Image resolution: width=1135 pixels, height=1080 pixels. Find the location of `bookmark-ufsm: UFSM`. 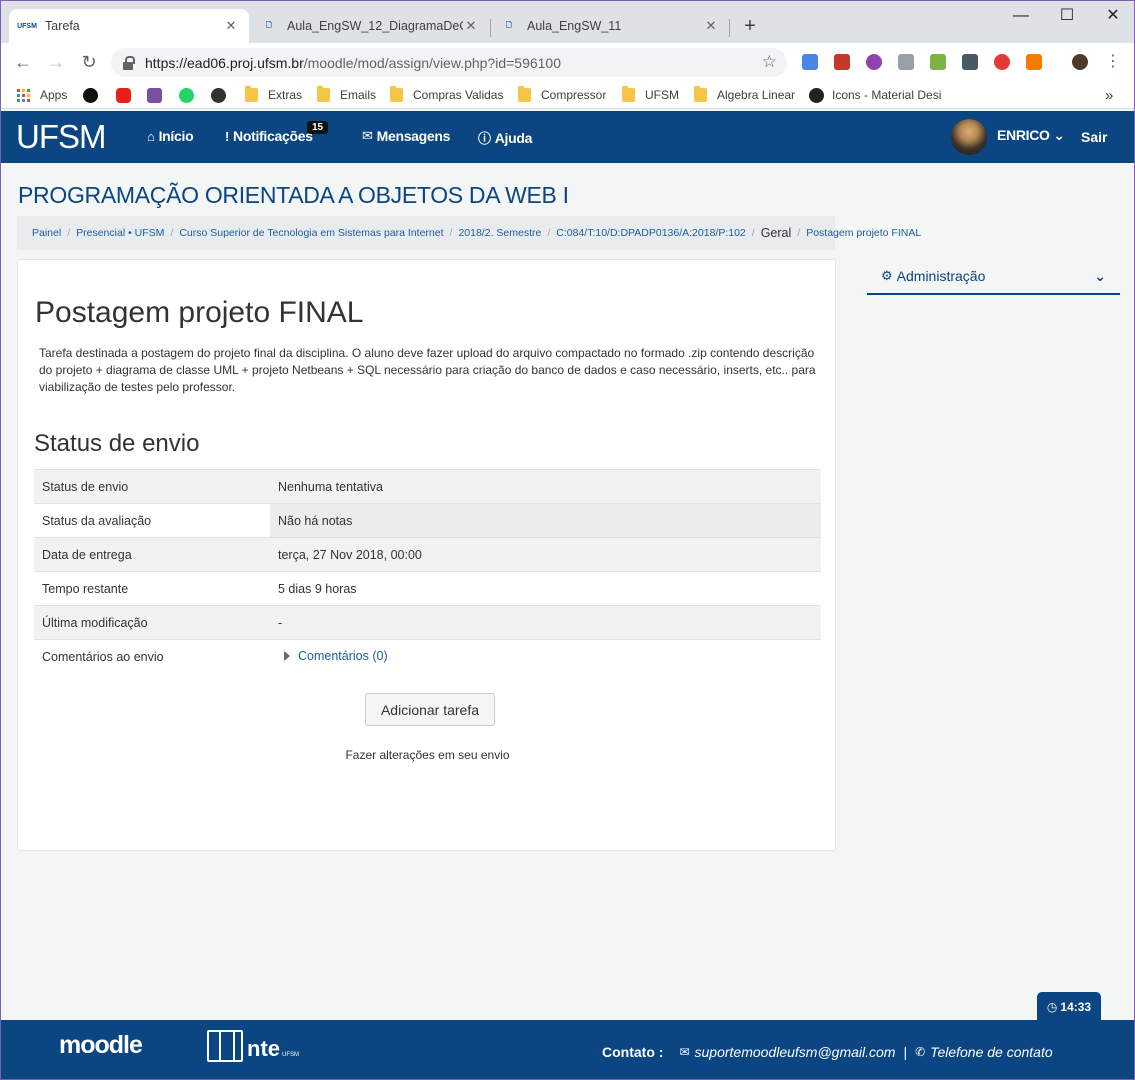

bookmark-ufsm: UFSM is located at coordinates (650, 95).